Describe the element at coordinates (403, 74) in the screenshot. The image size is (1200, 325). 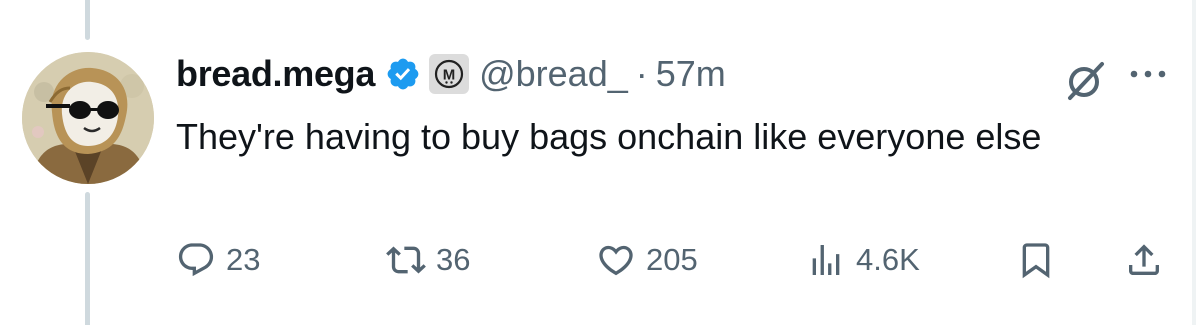
I see `verified-badge-icon` at that location.